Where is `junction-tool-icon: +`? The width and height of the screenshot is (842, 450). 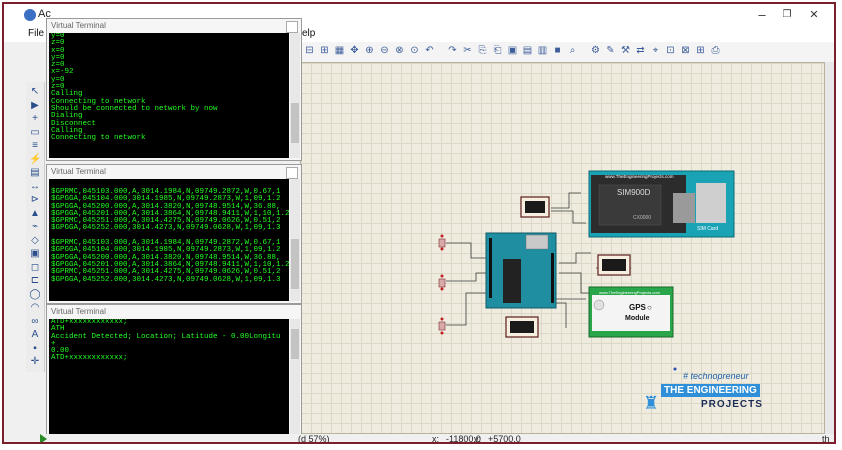 junction-tool-icon: + is located at coordinates (35, 119).